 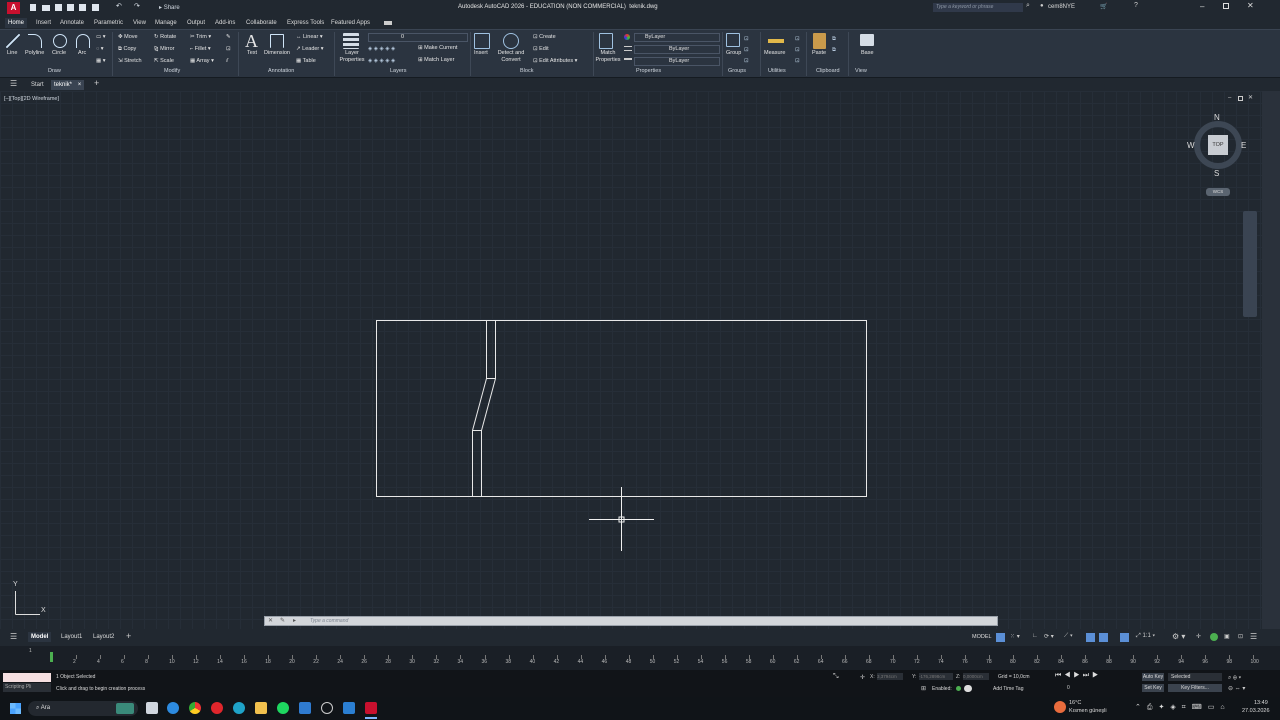 What do you see at coordinates (437, 48) in the screenshot?
I see `make-current-button: ⊞ Make Current` at bounding box center [437, 48].